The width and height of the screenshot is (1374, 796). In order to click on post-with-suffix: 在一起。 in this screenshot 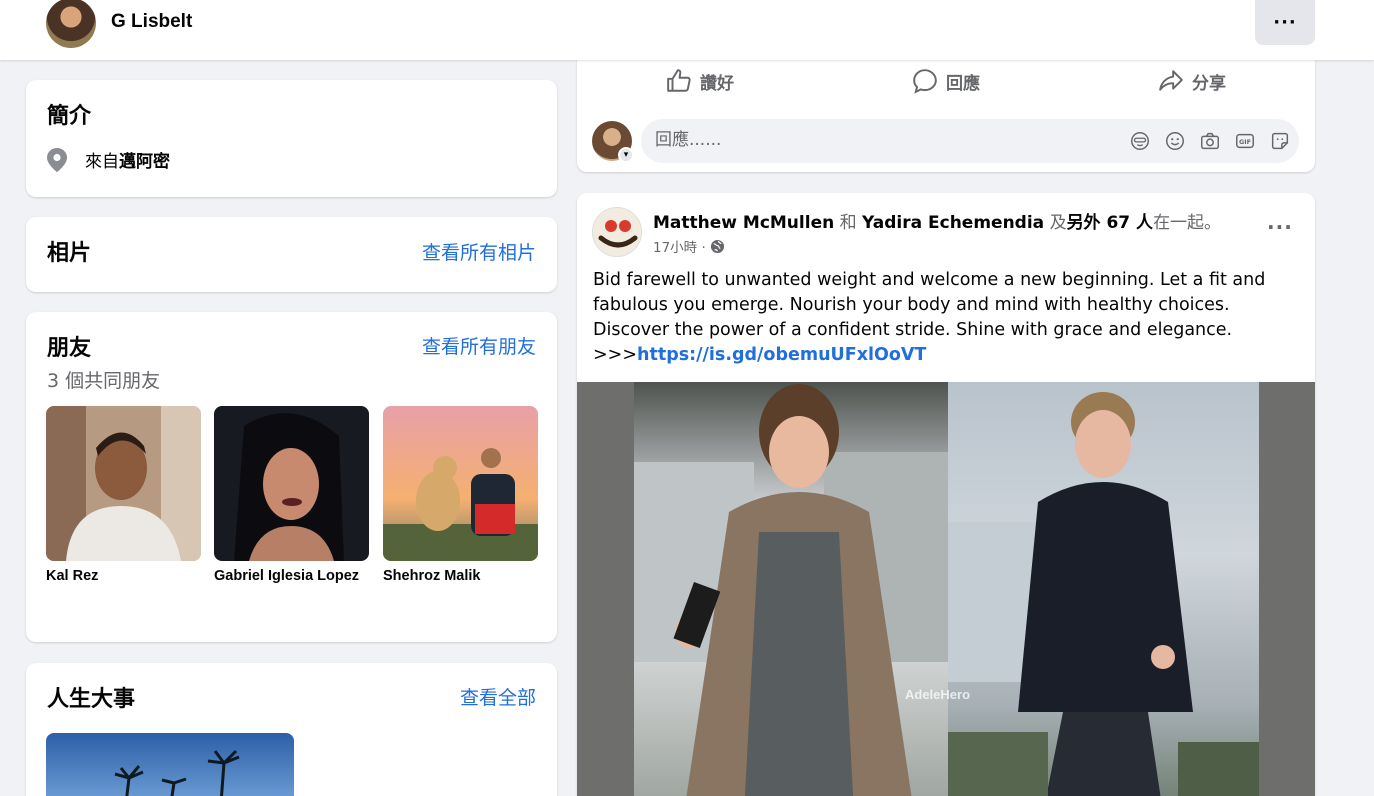, I will do `click(1187, 223)`.